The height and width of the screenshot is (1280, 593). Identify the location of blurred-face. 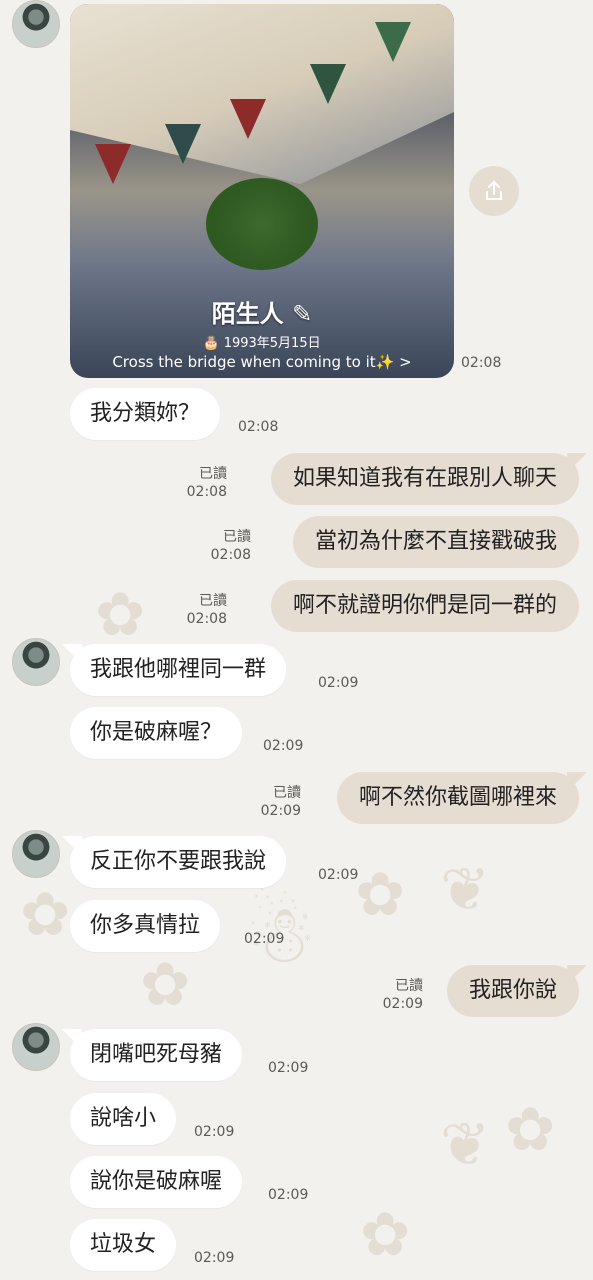
(262, 224).